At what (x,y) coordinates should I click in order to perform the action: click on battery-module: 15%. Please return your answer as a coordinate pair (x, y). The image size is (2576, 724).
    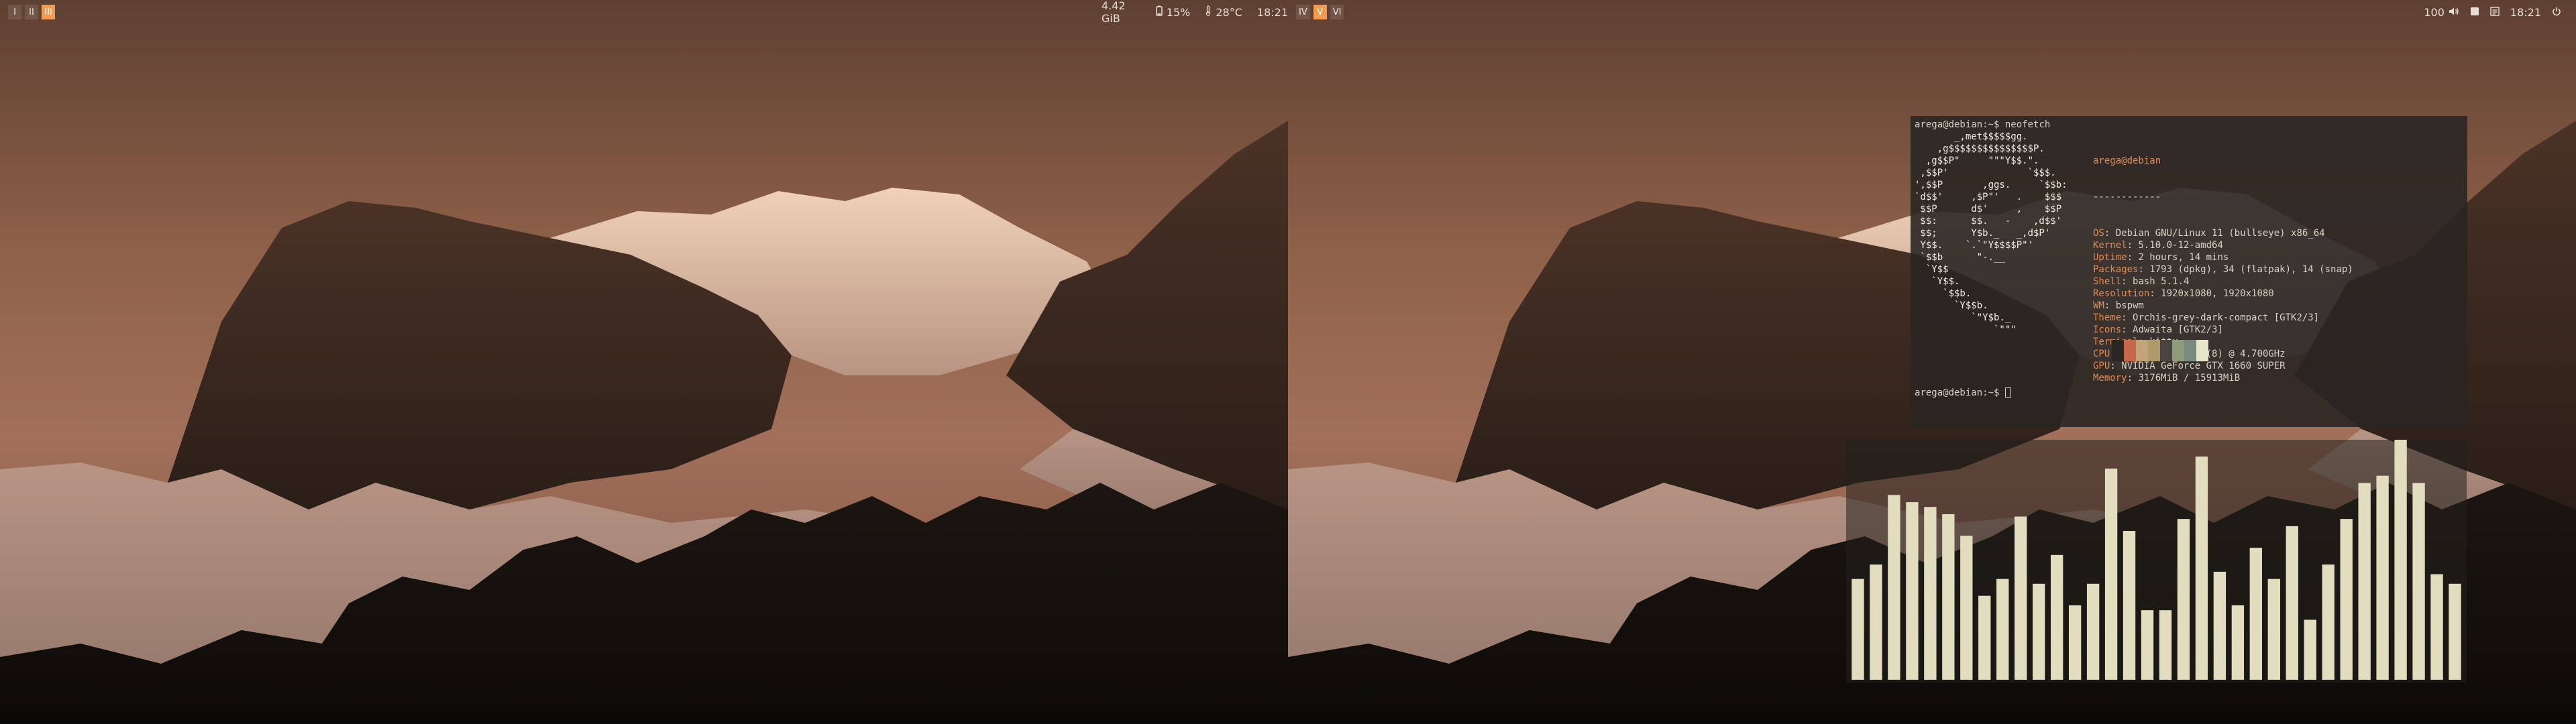
    Looking at the image, I should click on (1173, 12).